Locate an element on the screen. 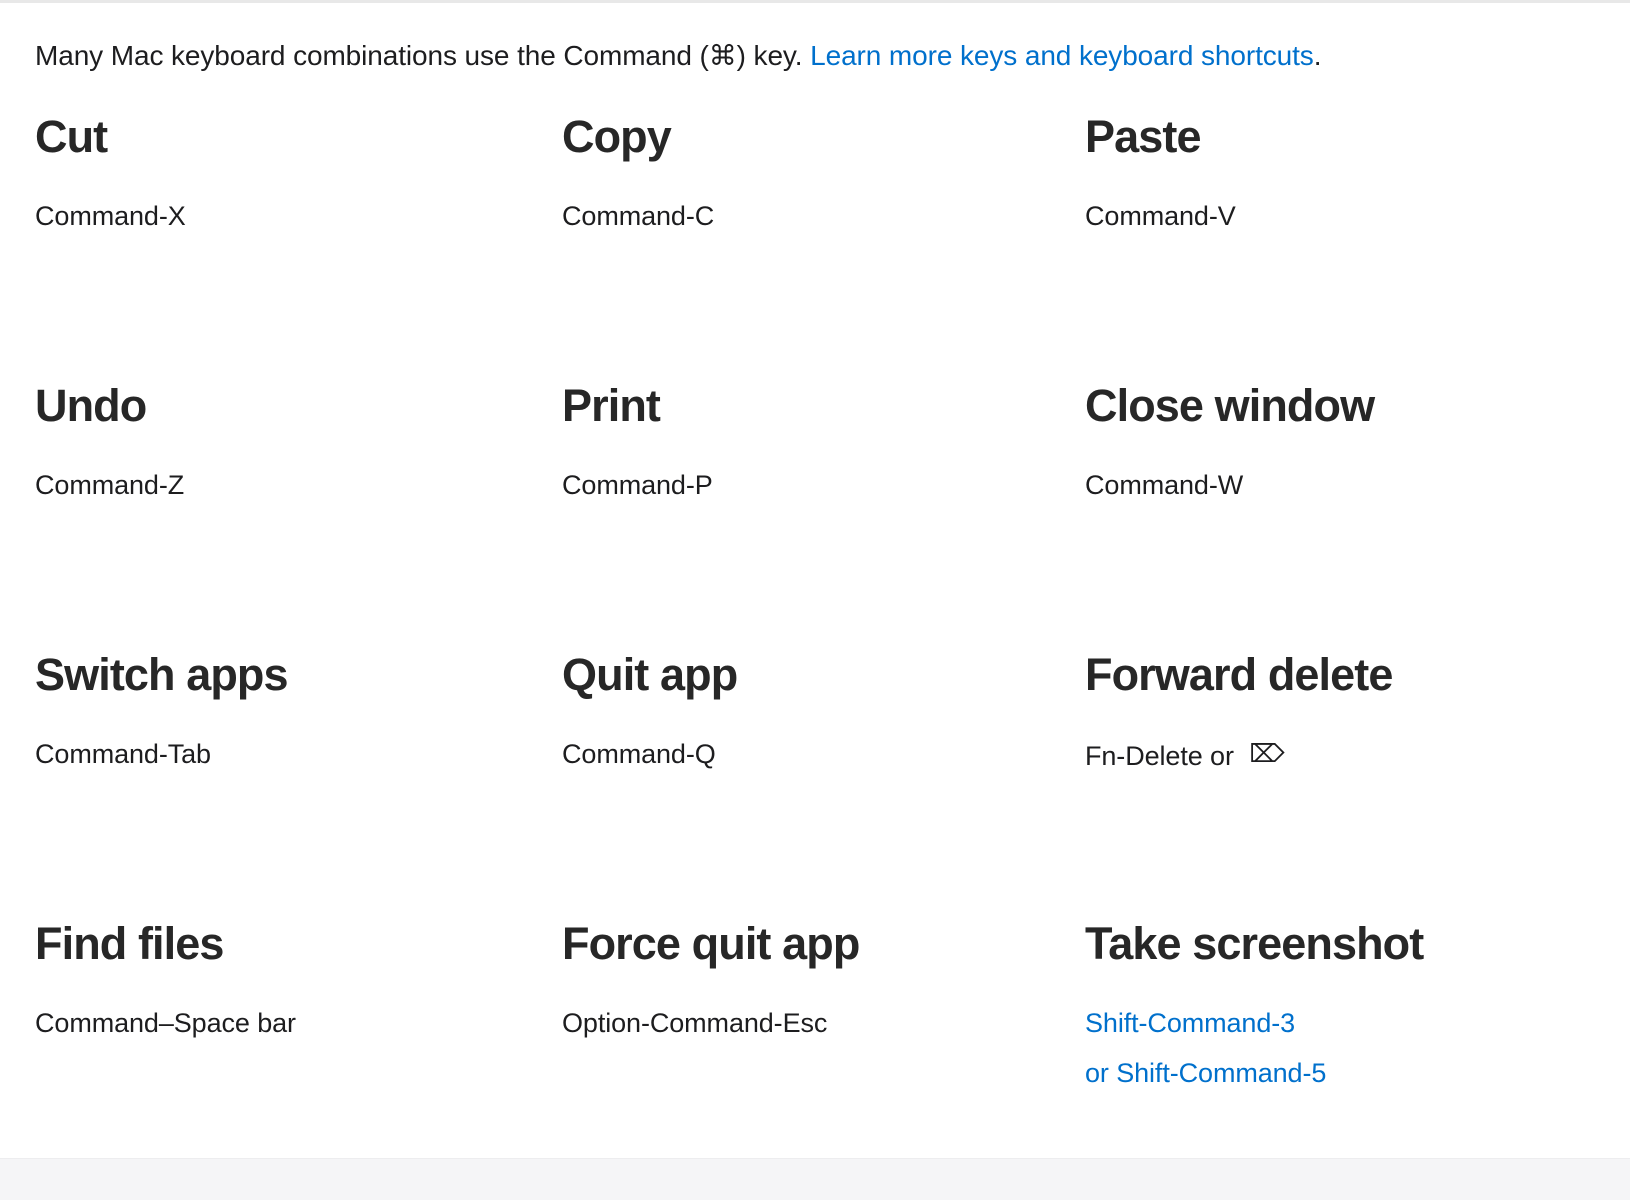  forward-delete-icon: ⌦ is located at coordinates (1267, 753).